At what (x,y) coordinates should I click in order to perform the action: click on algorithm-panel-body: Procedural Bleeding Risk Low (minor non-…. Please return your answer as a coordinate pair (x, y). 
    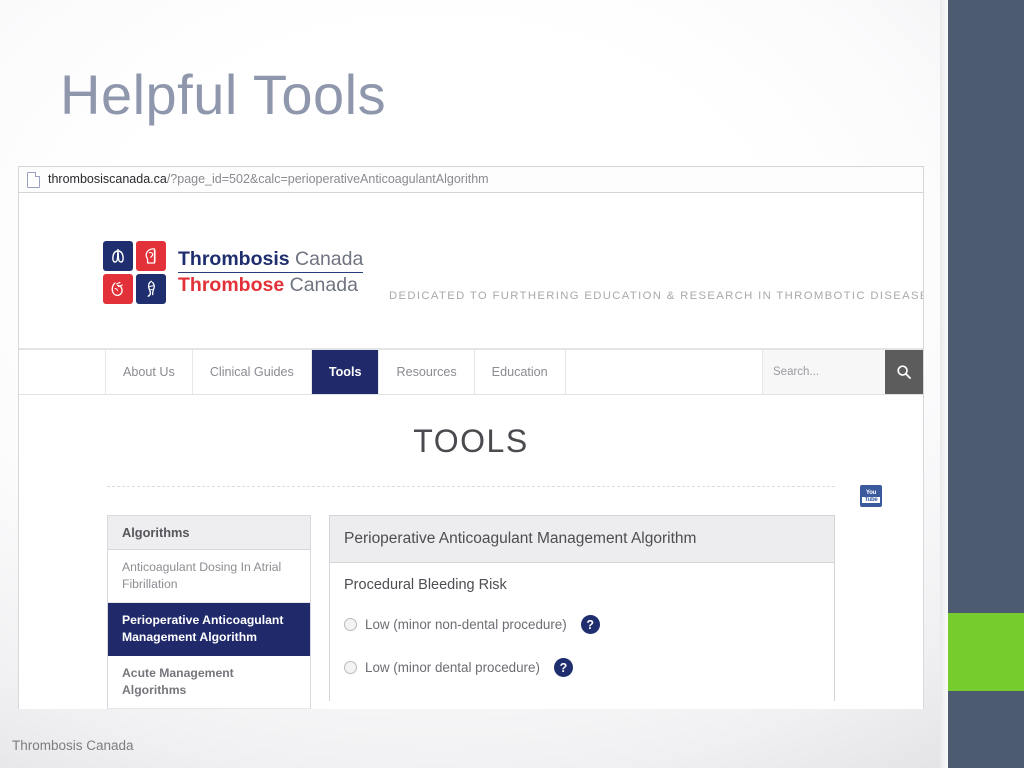
    Looking at the image, I should click on (582, 620).